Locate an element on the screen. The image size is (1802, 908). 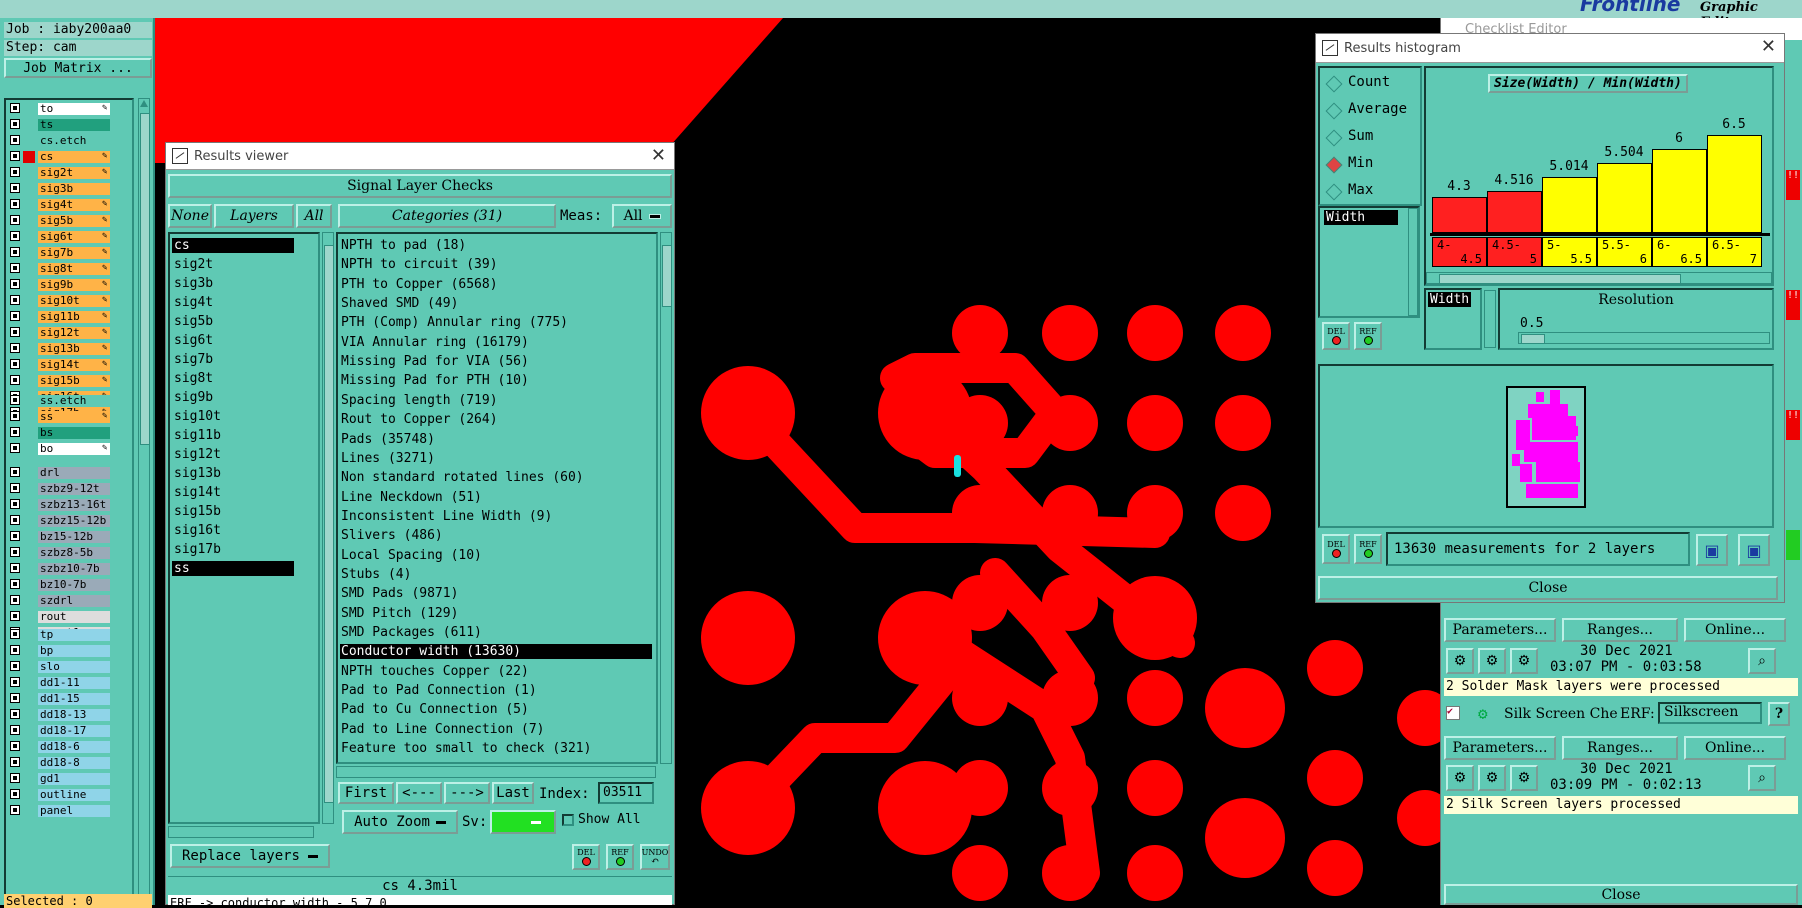
stat-radio-sum: Sum is located at coordinates (1371, 137).